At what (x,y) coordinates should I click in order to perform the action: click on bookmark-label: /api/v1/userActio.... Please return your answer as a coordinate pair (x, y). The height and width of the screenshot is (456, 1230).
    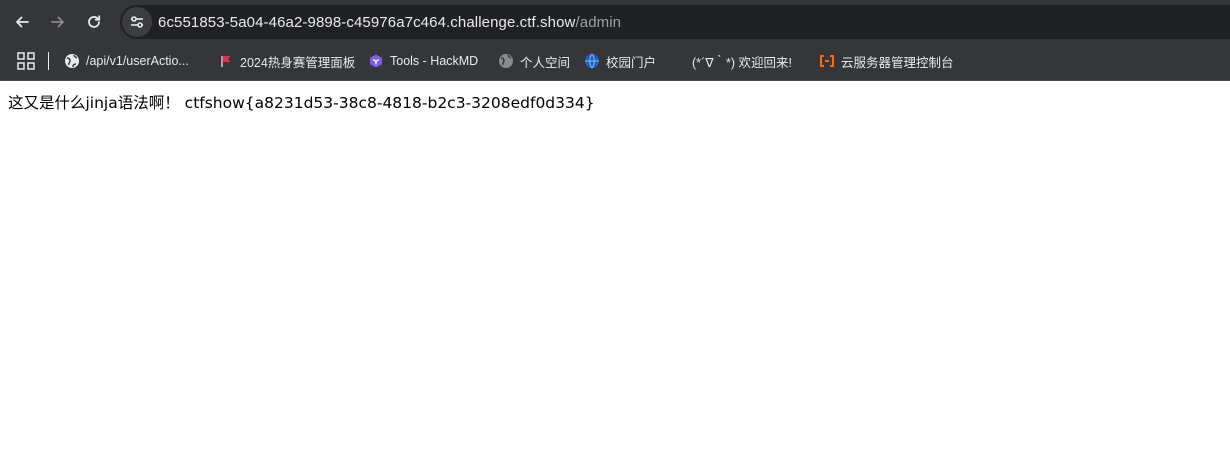
    Looking at the image, I should click on (137, 61).